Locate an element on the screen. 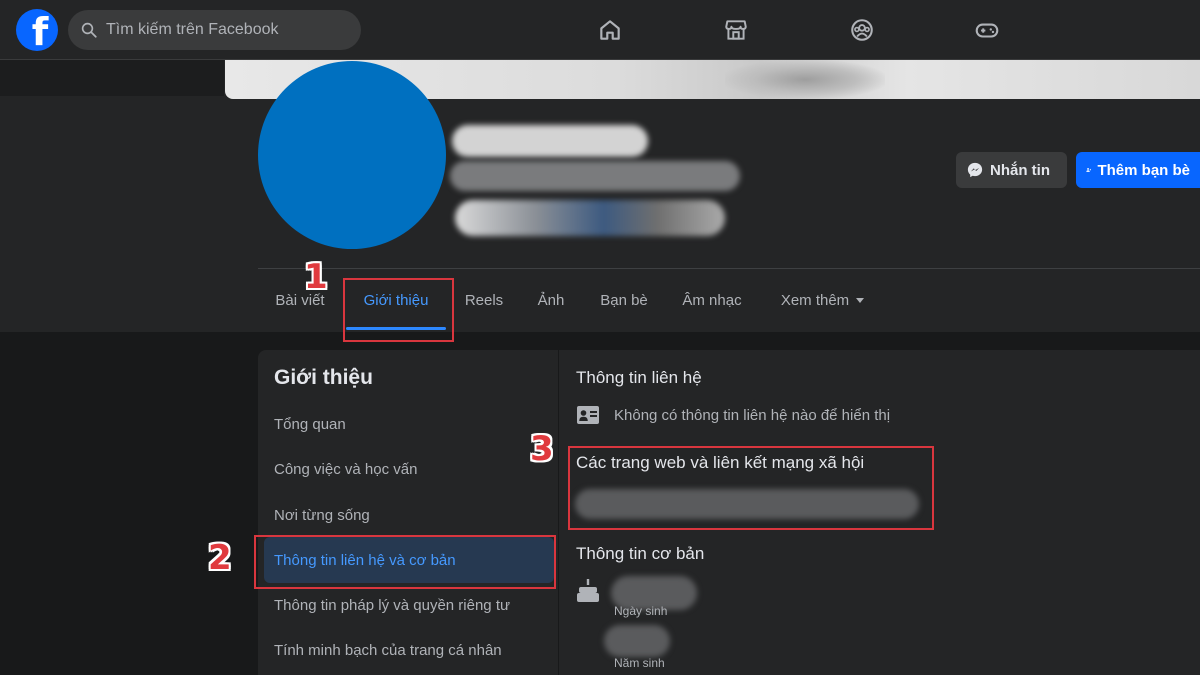 The height and width of the screenshot is (675, 1200). redacted-profile-name is located at coordinates (550, 141).